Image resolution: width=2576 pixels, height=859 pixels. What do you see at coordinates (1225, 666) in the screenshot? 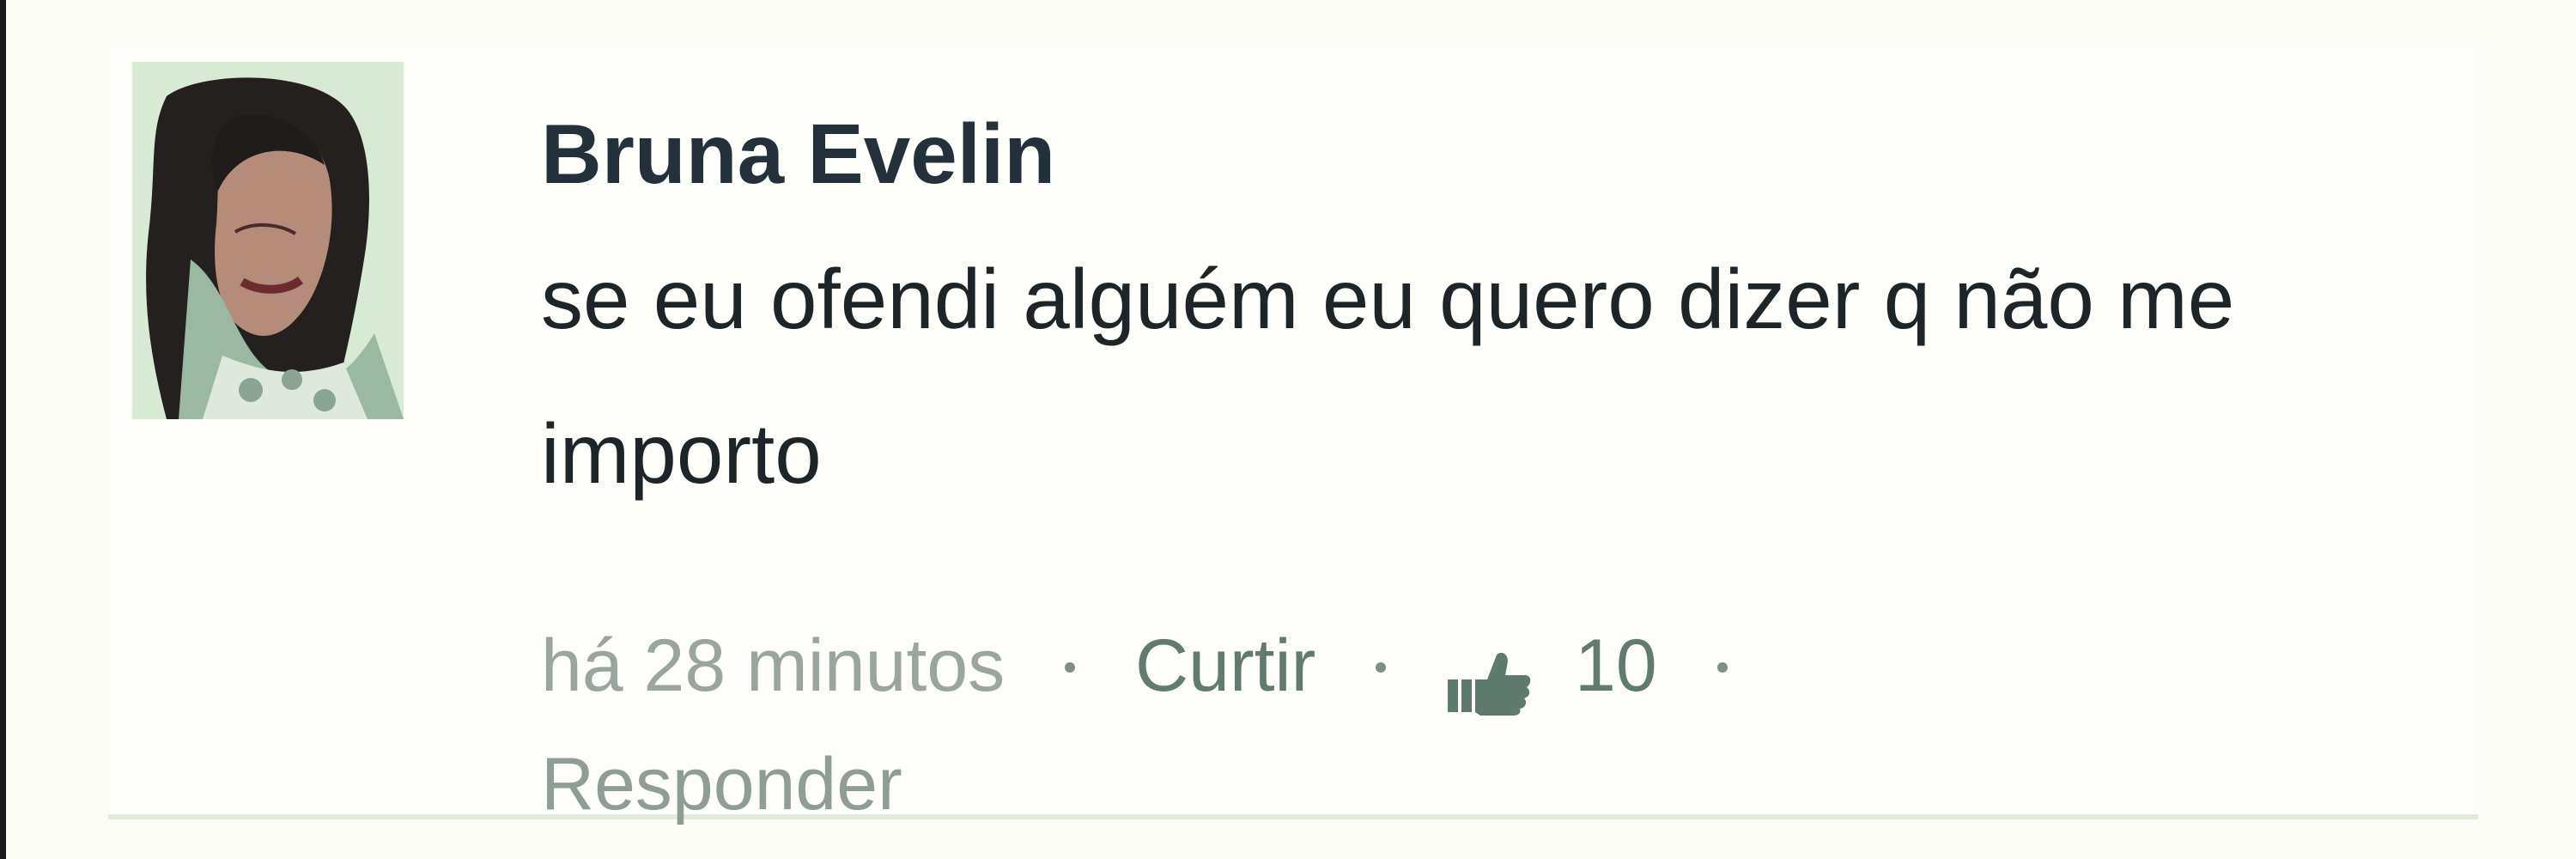
I see `like-button: Curtir` at bounding box center [1225, 666].